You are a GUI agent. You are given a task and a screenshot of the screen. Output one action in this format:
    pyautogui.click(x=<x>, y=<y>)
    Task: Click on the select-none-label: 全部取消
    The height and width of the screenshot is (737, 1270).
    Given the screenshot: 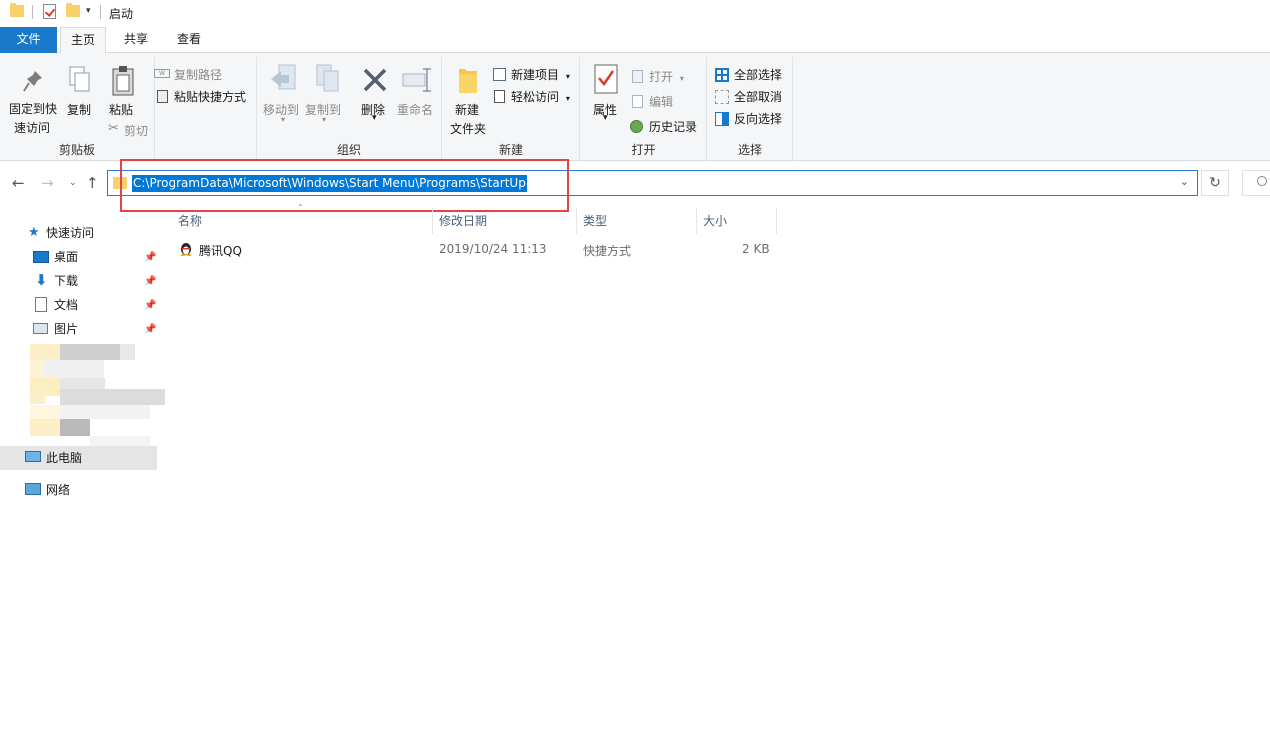 What is the action you would take?
    pyautogui.click(x=758, y=97)
    